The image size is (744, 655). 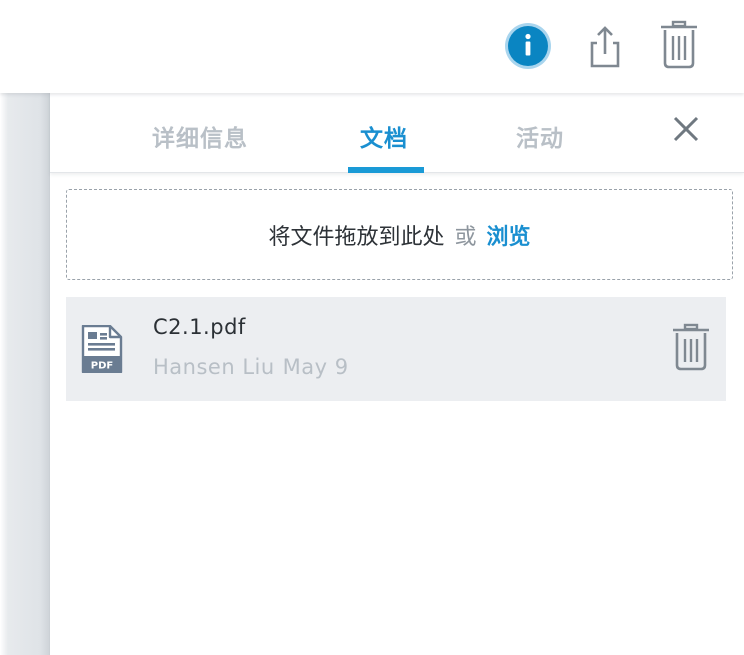 I want to click on info-button, so click(x=528, y=46).